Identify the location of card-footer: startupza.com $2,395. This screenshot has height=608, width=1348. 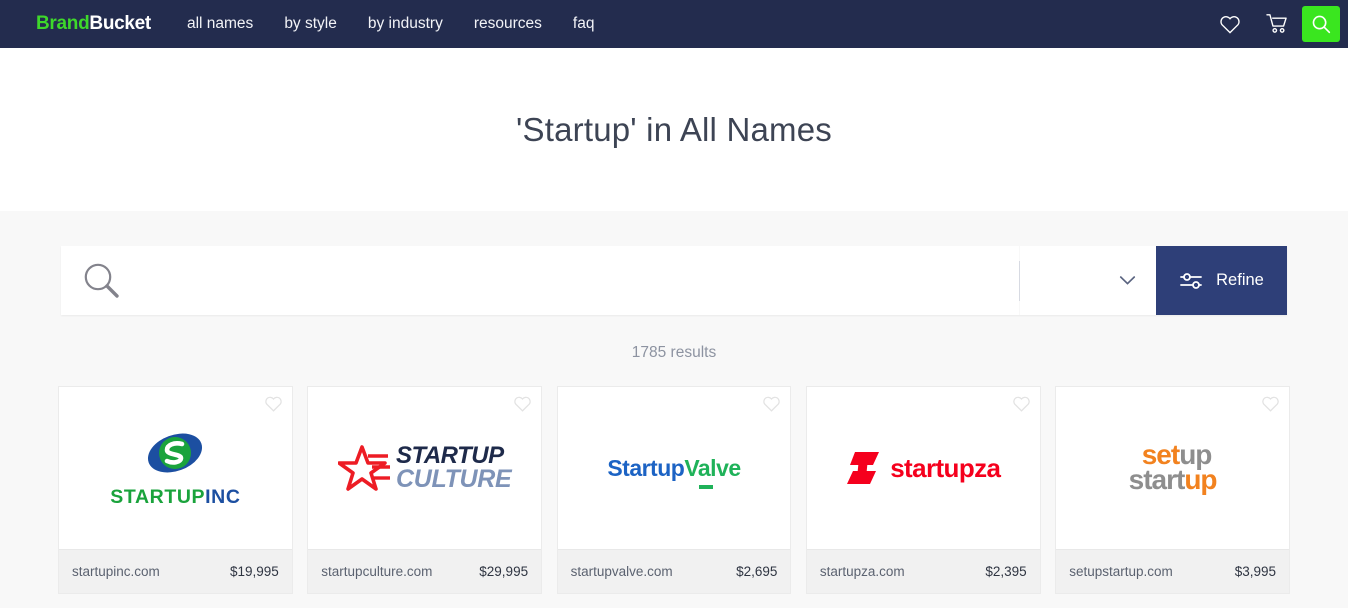
(923, 571).